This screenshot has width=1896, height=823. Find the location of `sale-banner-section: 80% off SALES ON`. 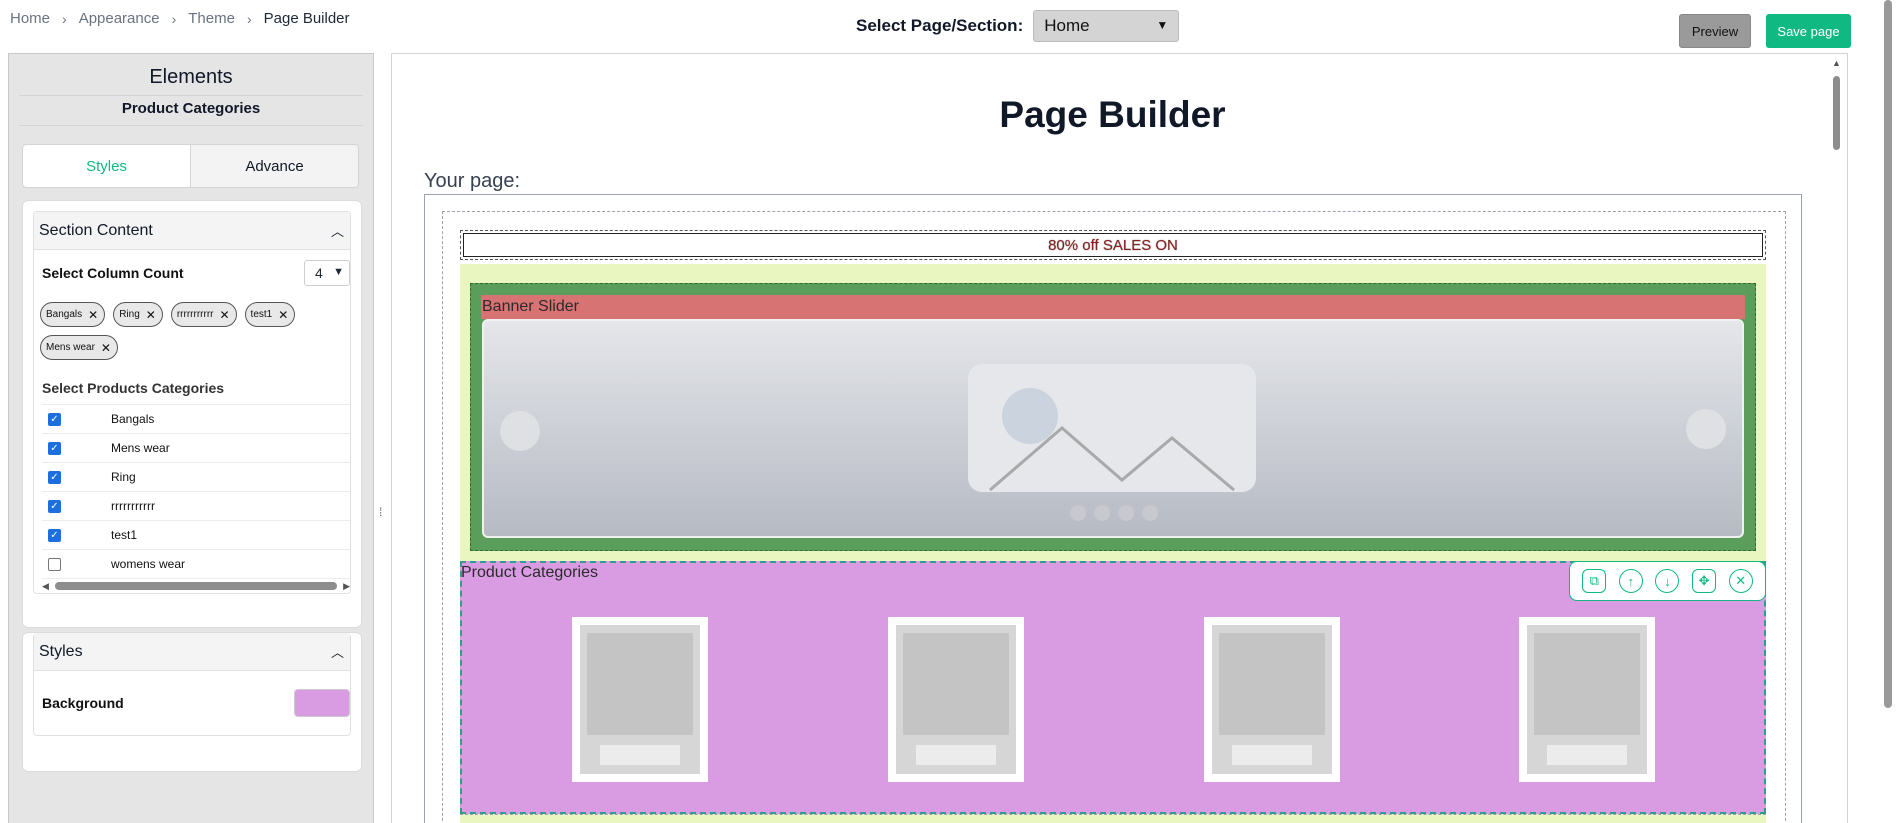

sale-banner-section: 80% off SALES ON is located at coordinates (1113, 245).